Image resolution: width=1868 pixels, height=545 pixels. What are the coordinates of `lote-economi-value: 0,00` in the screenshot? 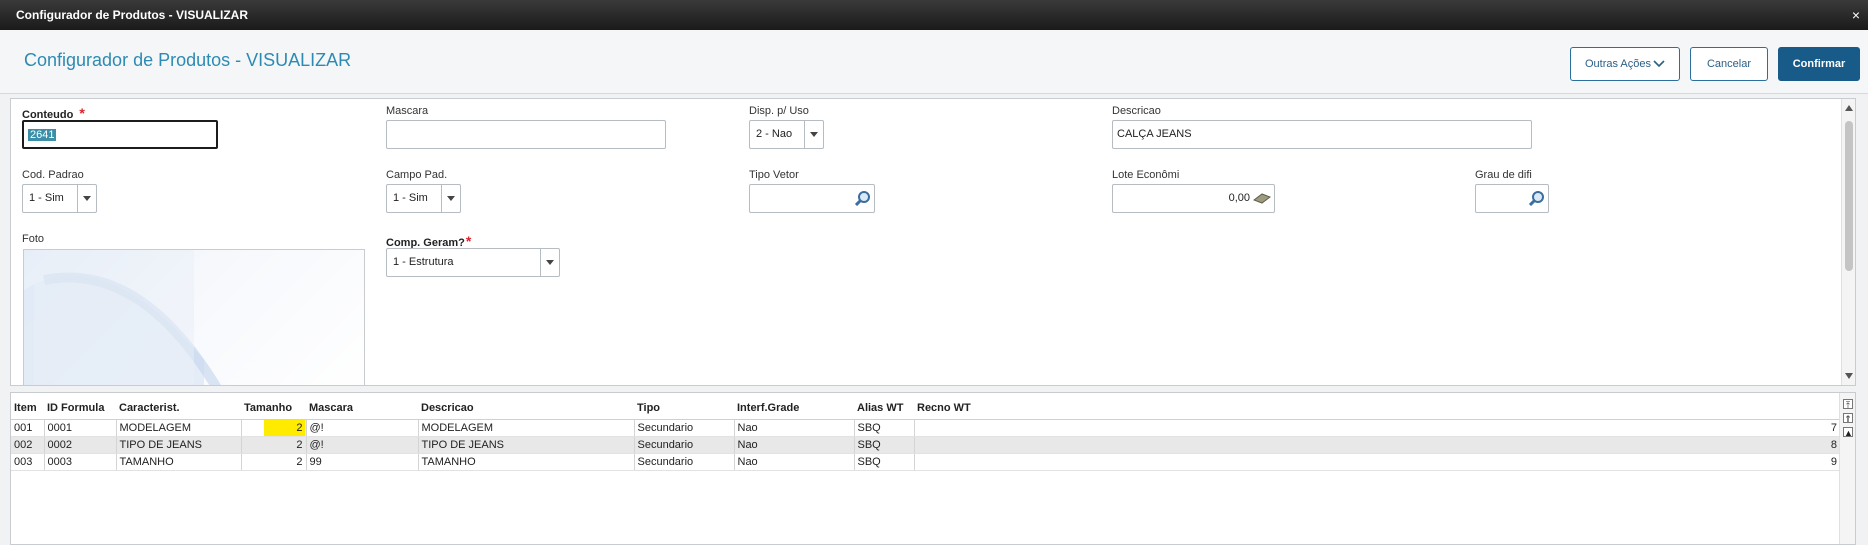 It's located at (1239, 198).